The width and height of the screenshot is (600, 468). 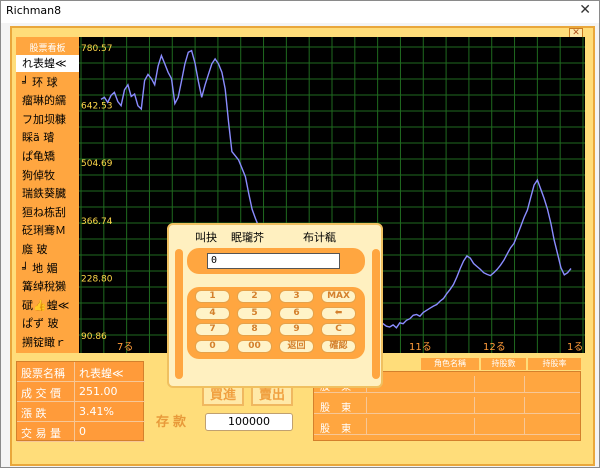 What do you see at coordinates (101, 373) in the screenshot?
I see `info-value: れ表蝗≪` at bounding box center [101, 373].